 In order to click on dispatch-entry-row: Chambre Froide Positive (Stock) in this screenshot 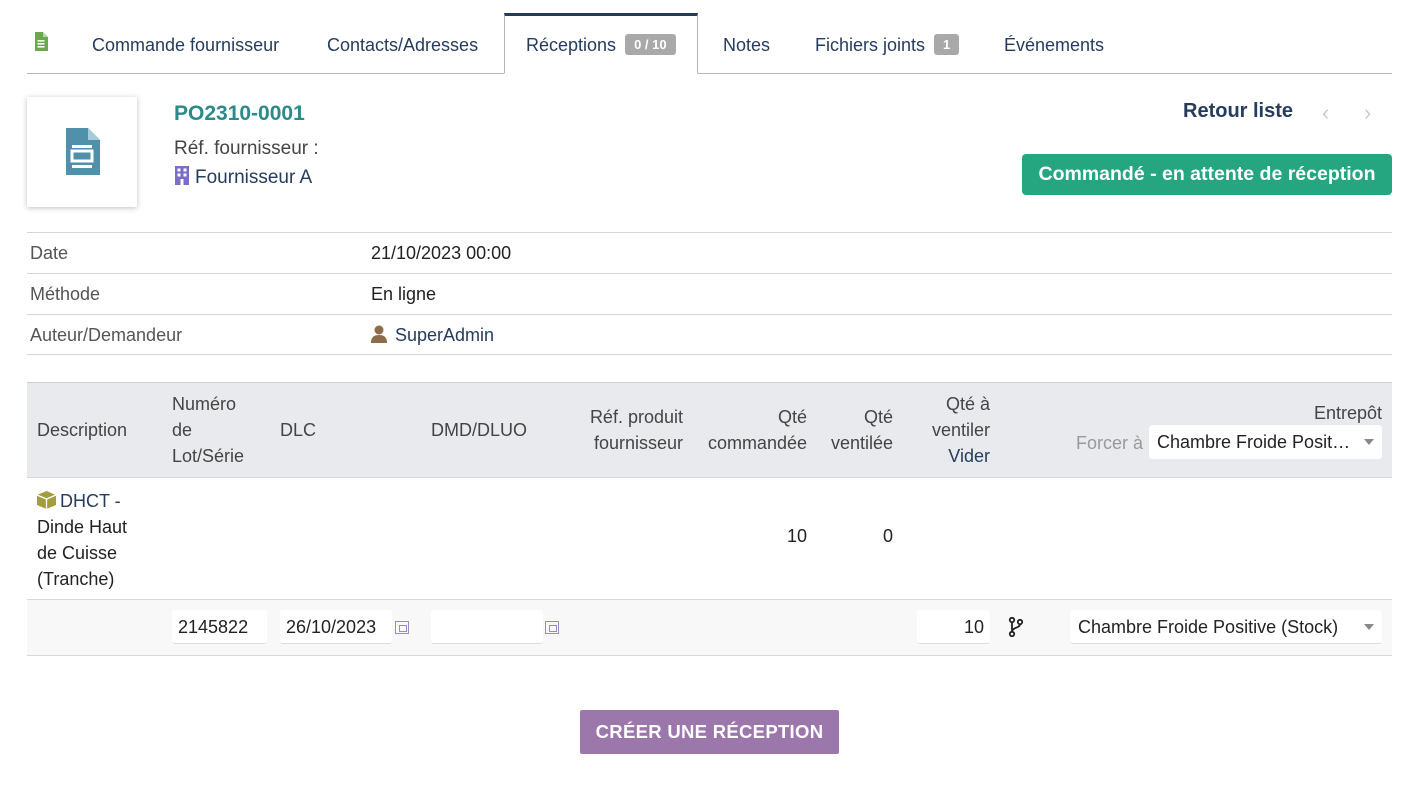, I will do `click(709, 627)`.